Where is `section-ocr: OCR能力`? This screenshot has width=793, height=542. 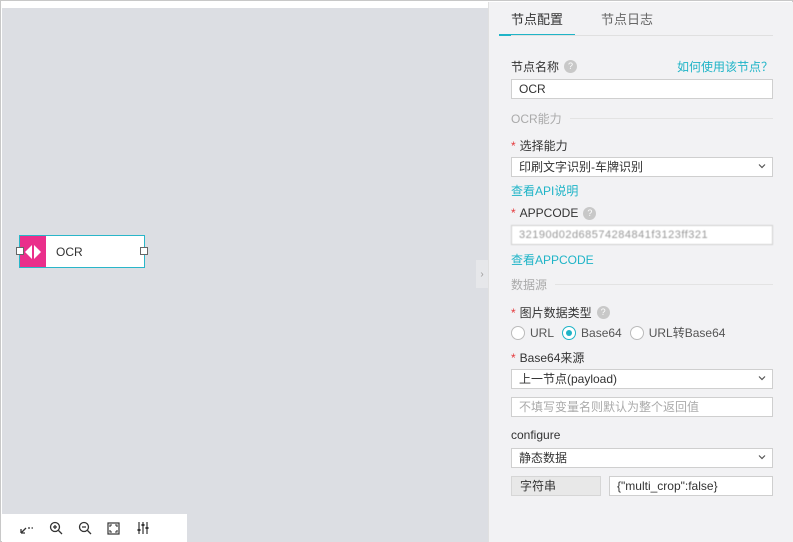 section-ocr: OCR能力 is located at coordinates (642, 118).